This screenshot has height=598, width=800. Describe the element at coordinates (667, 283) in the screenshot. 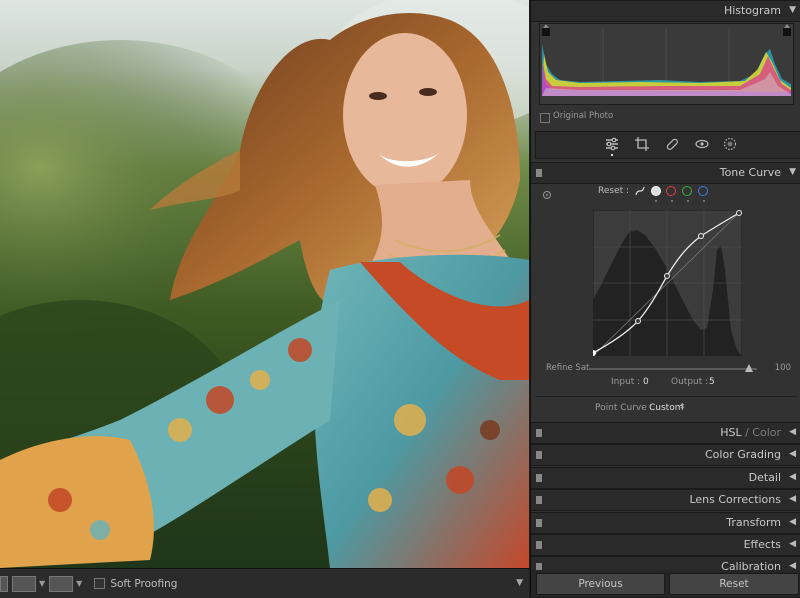

I see `tone-curve-graph` at that location.